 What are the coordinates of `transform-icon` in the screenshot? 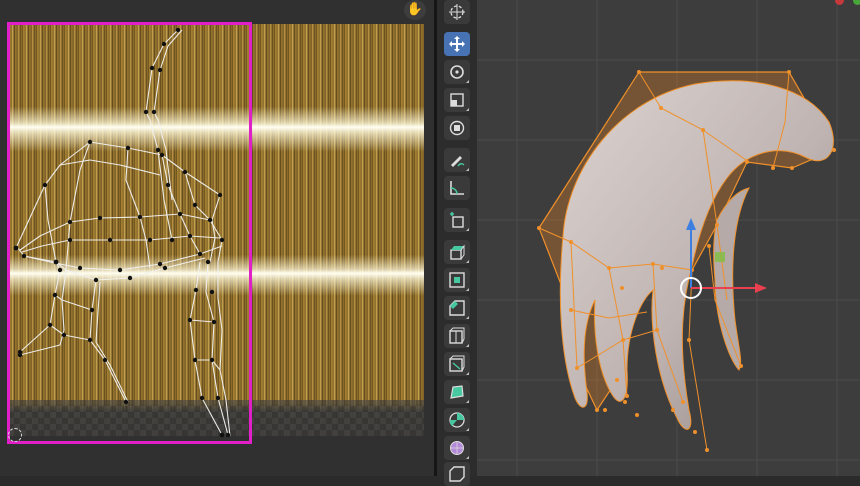 It's located at (457, 128).